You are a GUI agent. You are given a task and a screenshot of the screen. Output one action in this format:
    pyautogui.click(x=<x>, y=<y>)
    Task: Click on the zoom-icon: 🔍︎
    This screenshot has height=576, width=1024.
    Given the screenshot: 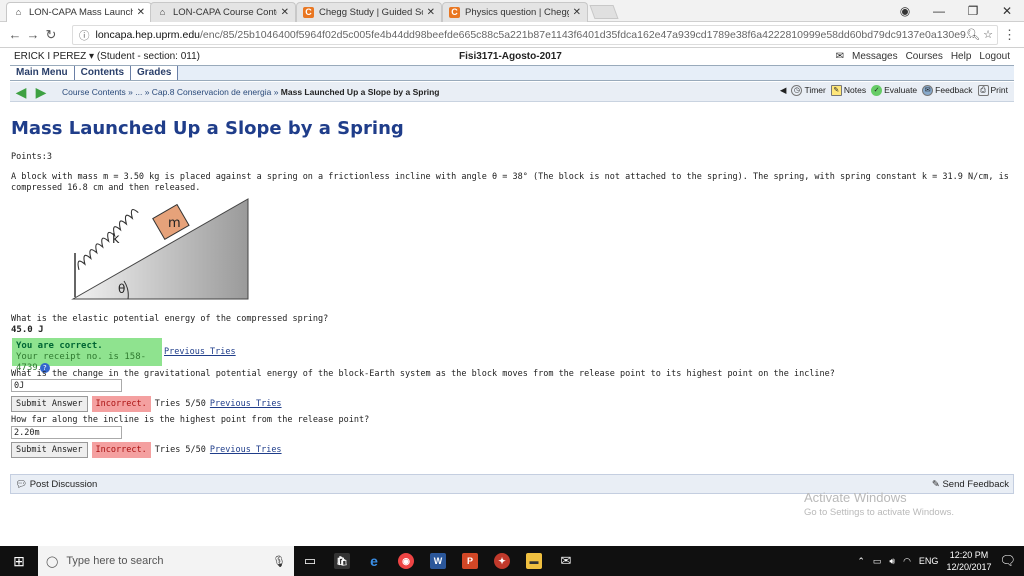 What is the action you would take?
    pyautogui.click(x=973, y=35)
    